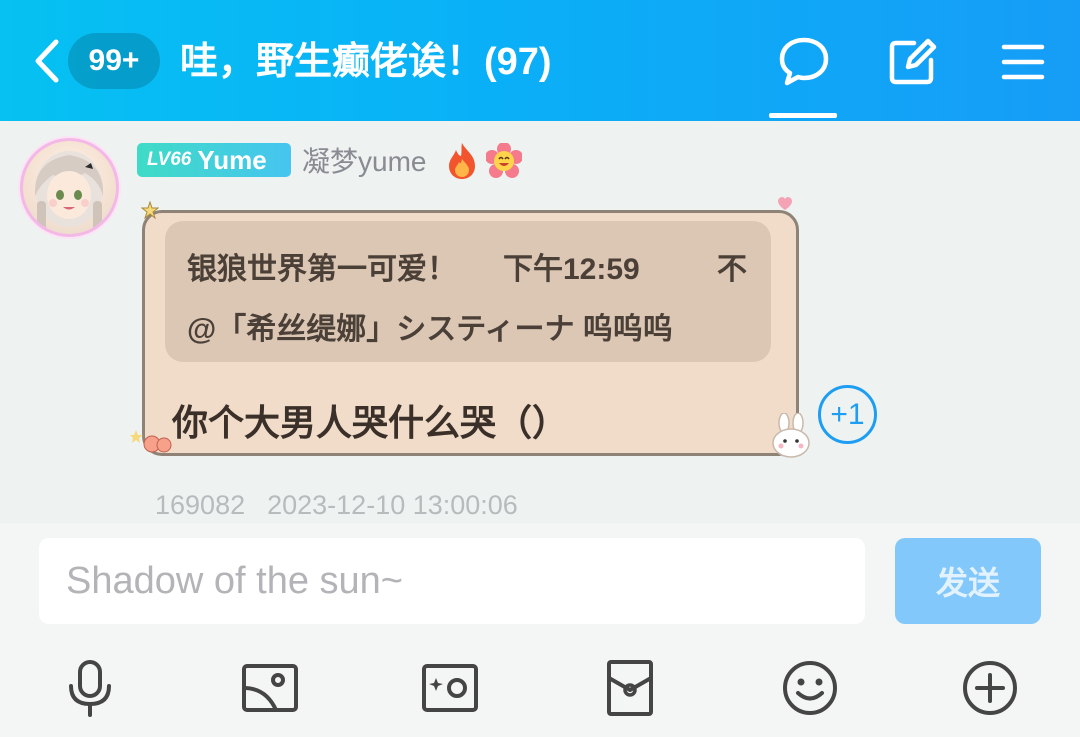  What do you see at coordinates (990, 688) in the screenshot?
I see `add-icon` at bounding box center [990, 688].